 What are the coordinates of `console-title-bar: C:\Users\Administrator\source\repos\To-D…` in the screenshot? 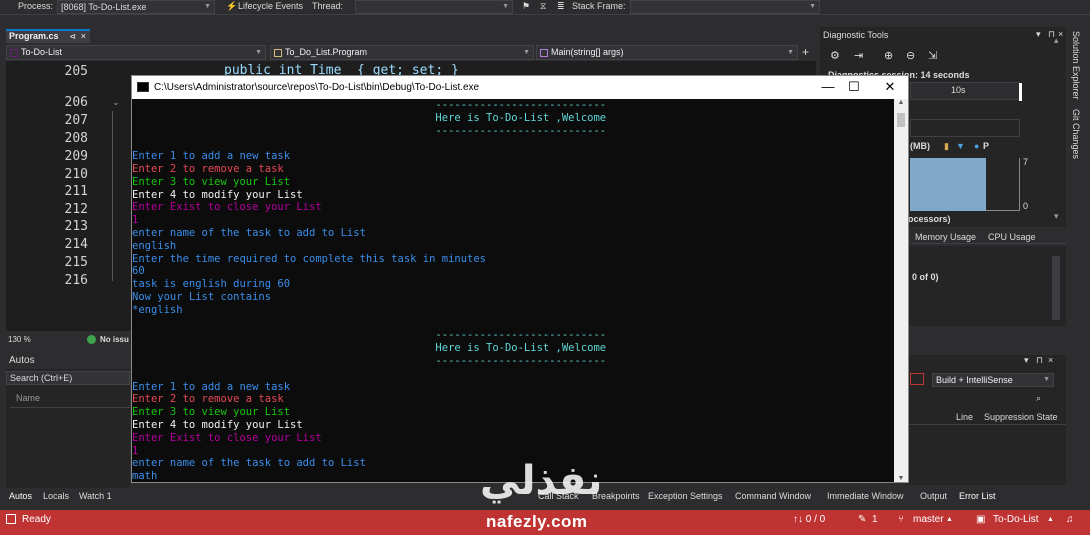 It's located at (520, 87).